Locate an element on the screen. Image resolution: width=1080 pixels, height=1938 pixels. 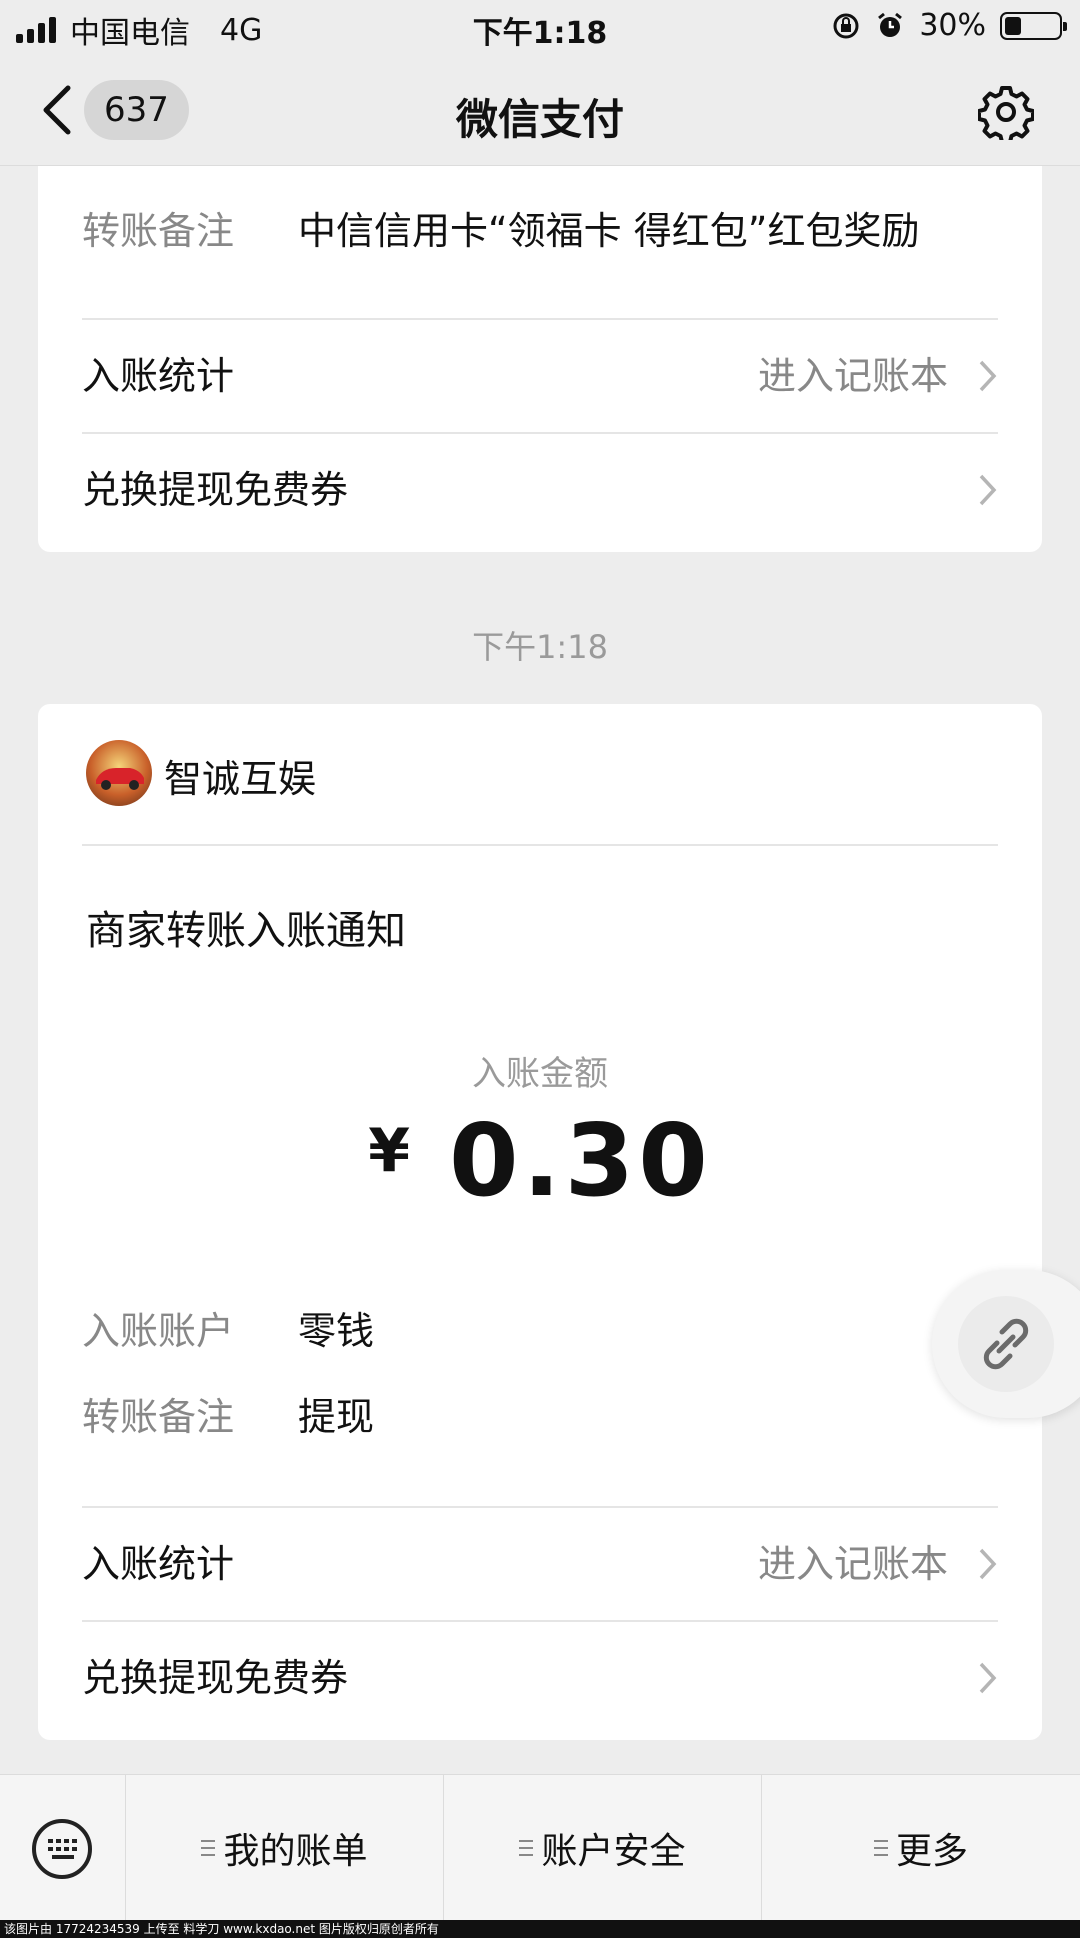
menu-label: 账户安全 is located at coordinates (613, 1851).